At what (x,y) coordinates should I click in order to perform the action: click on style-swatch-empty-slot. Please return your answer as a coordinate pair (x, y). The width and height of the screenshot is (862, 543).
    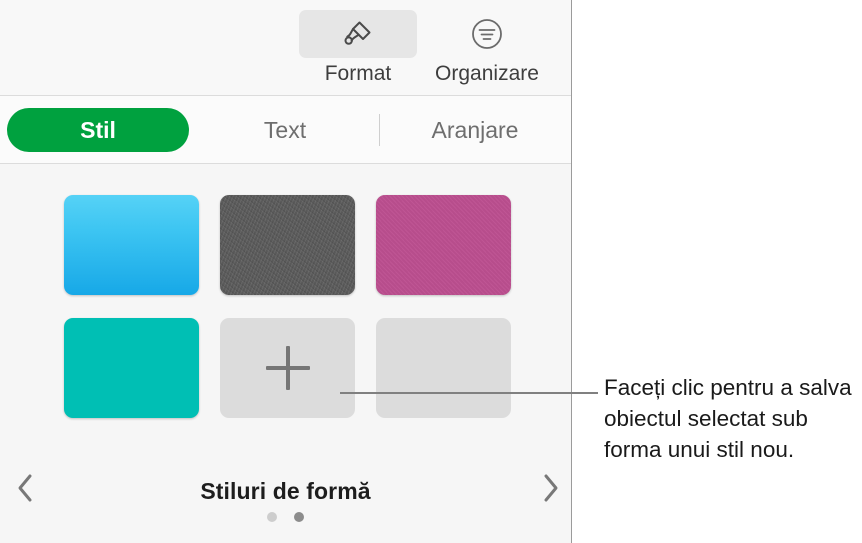
    Looking at the image, I should click on (443, 368).